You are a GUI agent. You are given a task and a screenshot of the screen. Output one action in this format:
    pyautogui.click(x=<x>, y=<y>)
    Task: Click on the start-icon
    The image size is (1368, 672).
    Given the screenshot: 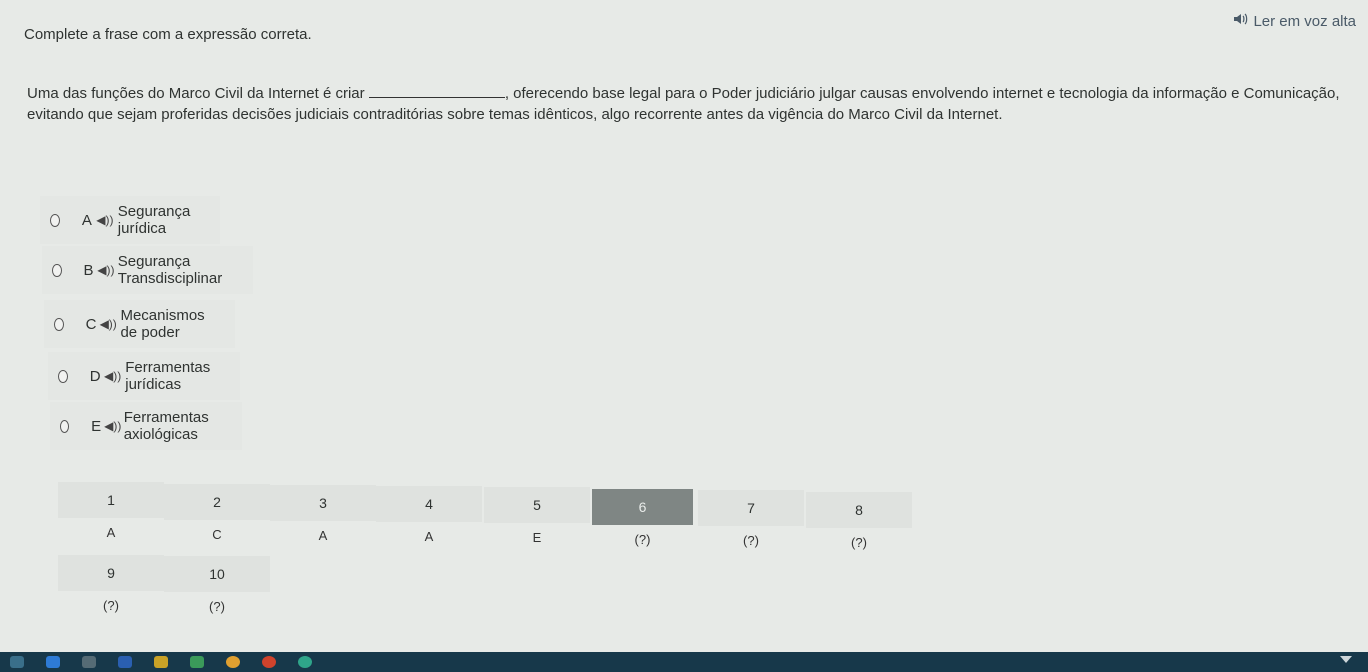 What is the action you would take?
    pyautogui.click(x=17, y=662)
    